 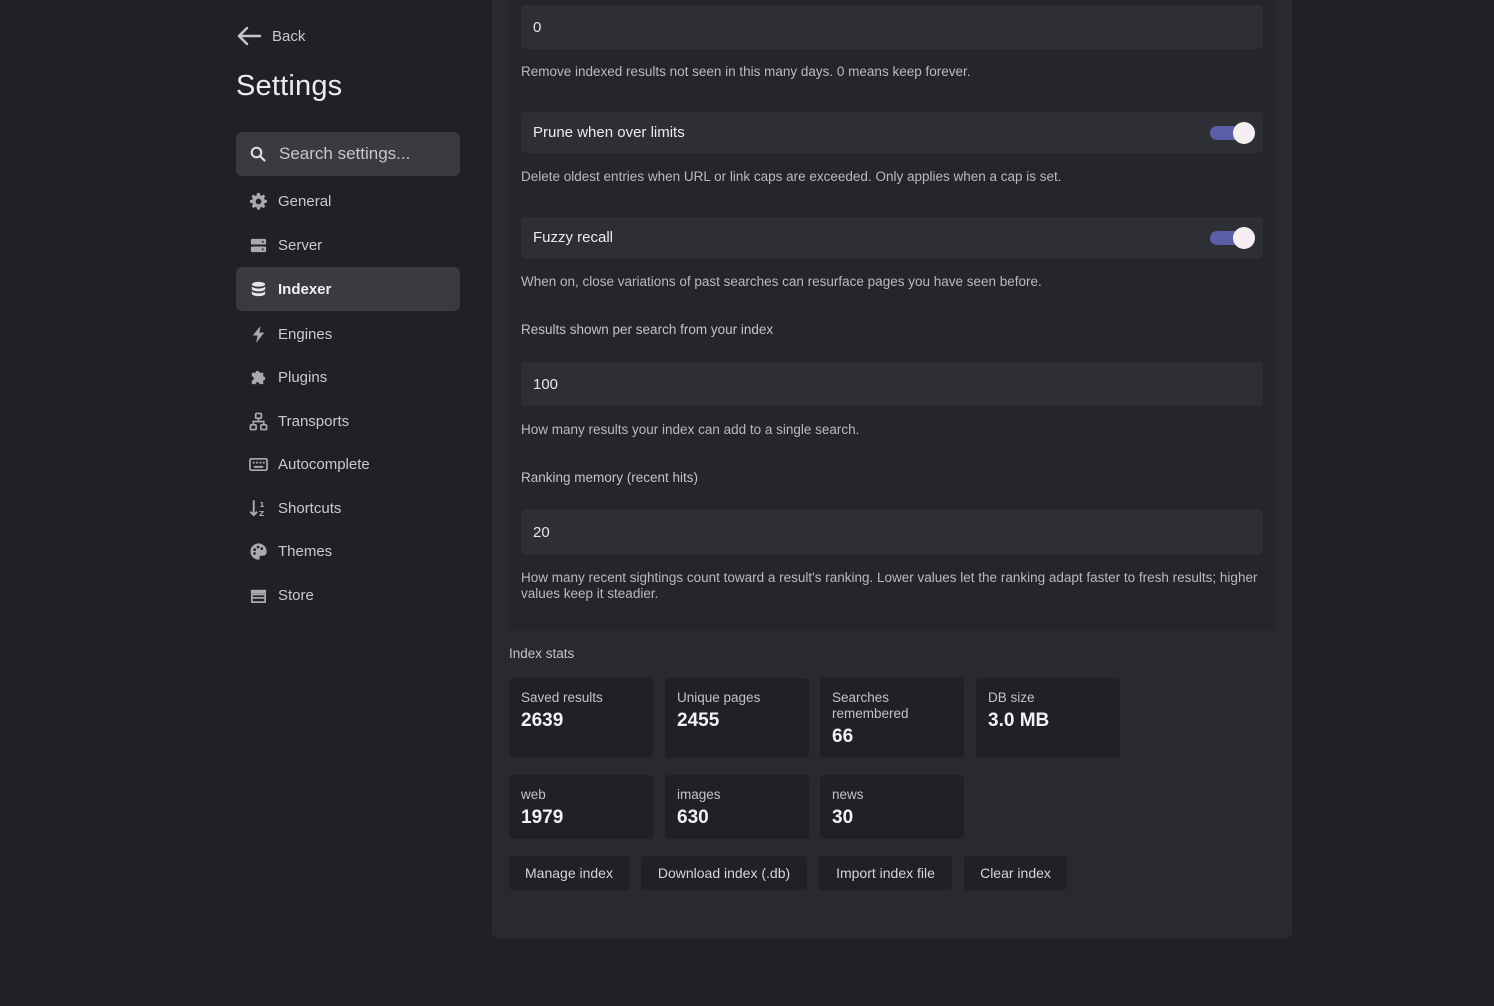 What do you see at coordinates (348, 289) in the screenshot?
I see `sidebar-item-indexer: Indexer` at bounding box center [348, 289].